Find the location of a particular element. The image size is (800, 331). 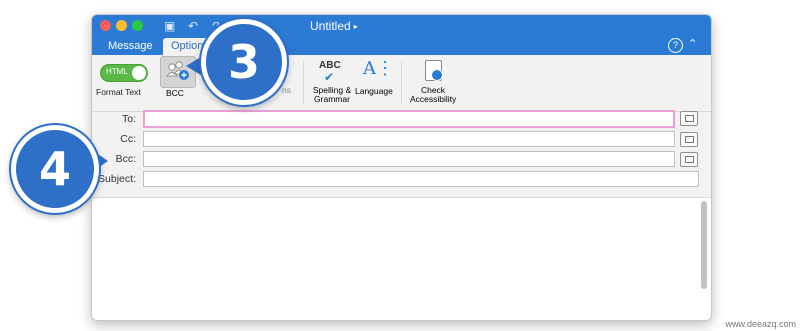

subject-input is located at coordinates (421, 182).